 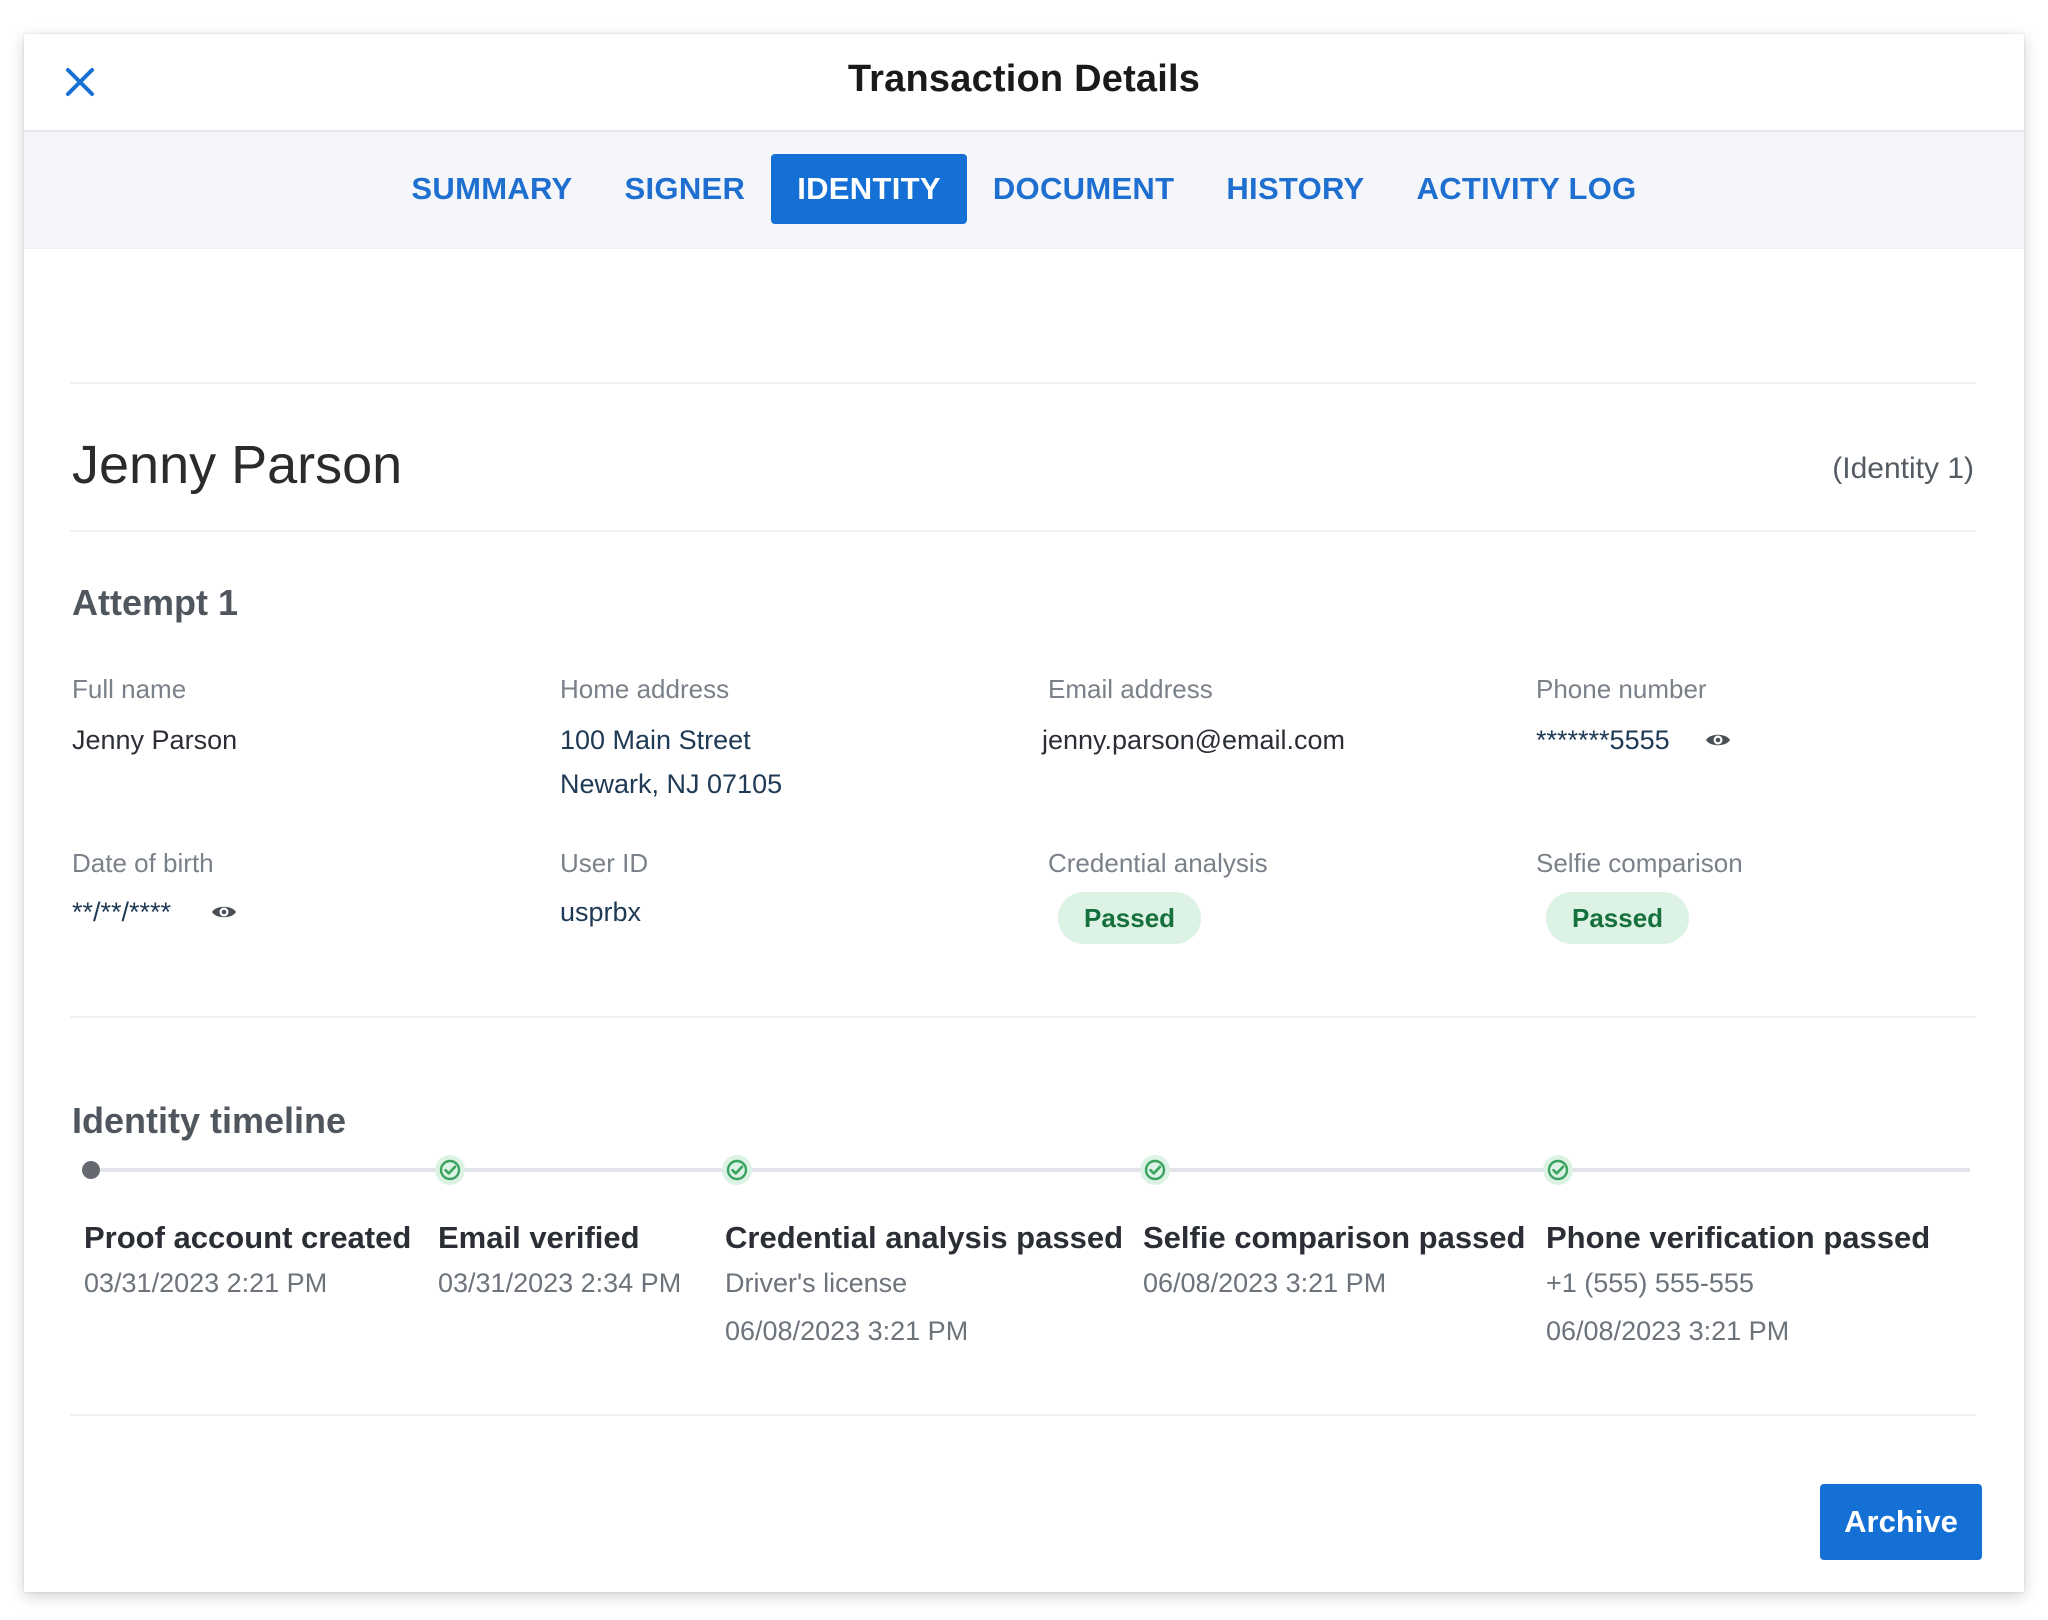 I want to click on selfie-comparison-label: Selfie comparison, so click(x=1639, y=863).